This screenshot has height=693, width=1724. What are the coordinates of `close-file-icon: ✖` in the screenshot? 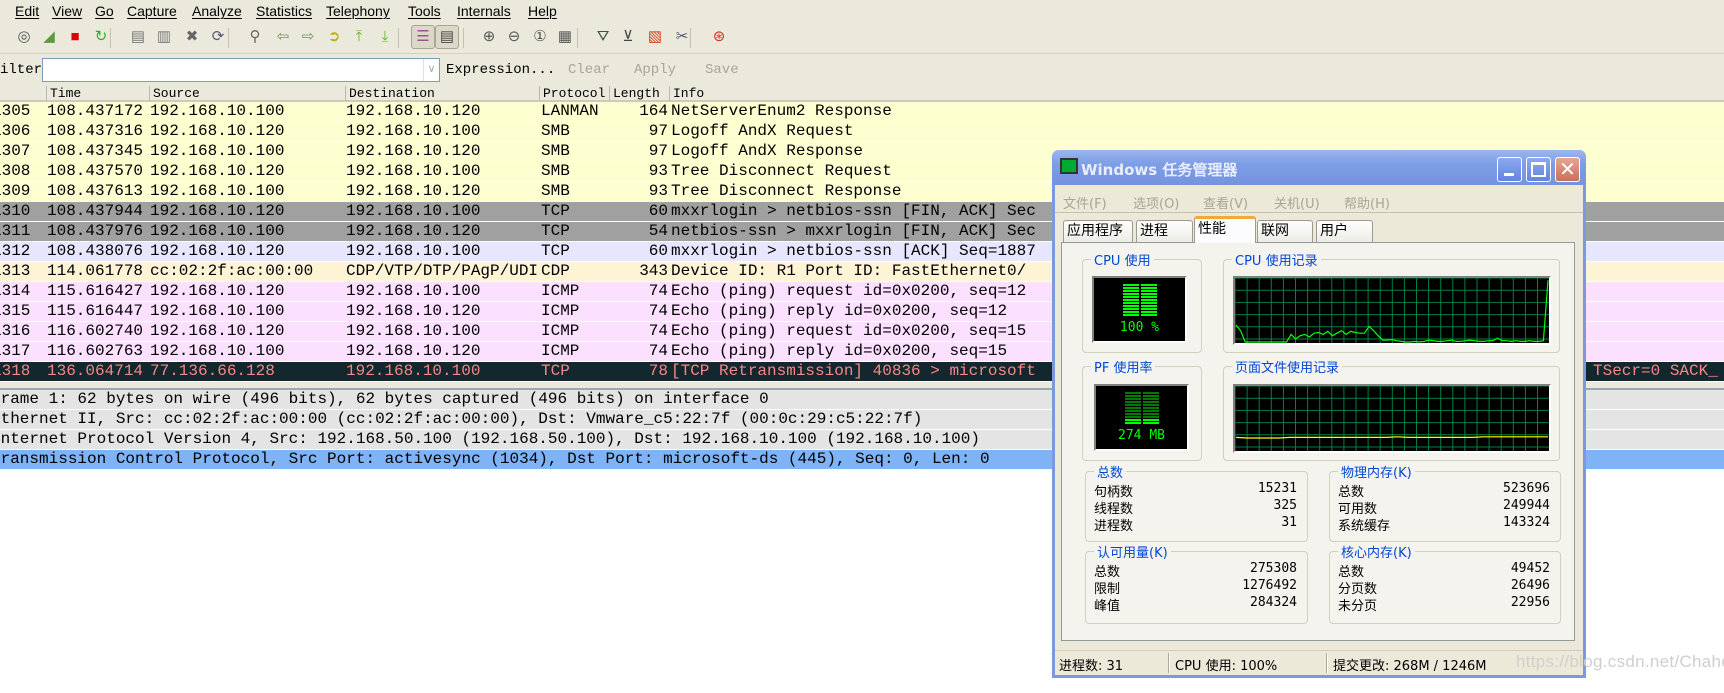 It's located at (192, 37).